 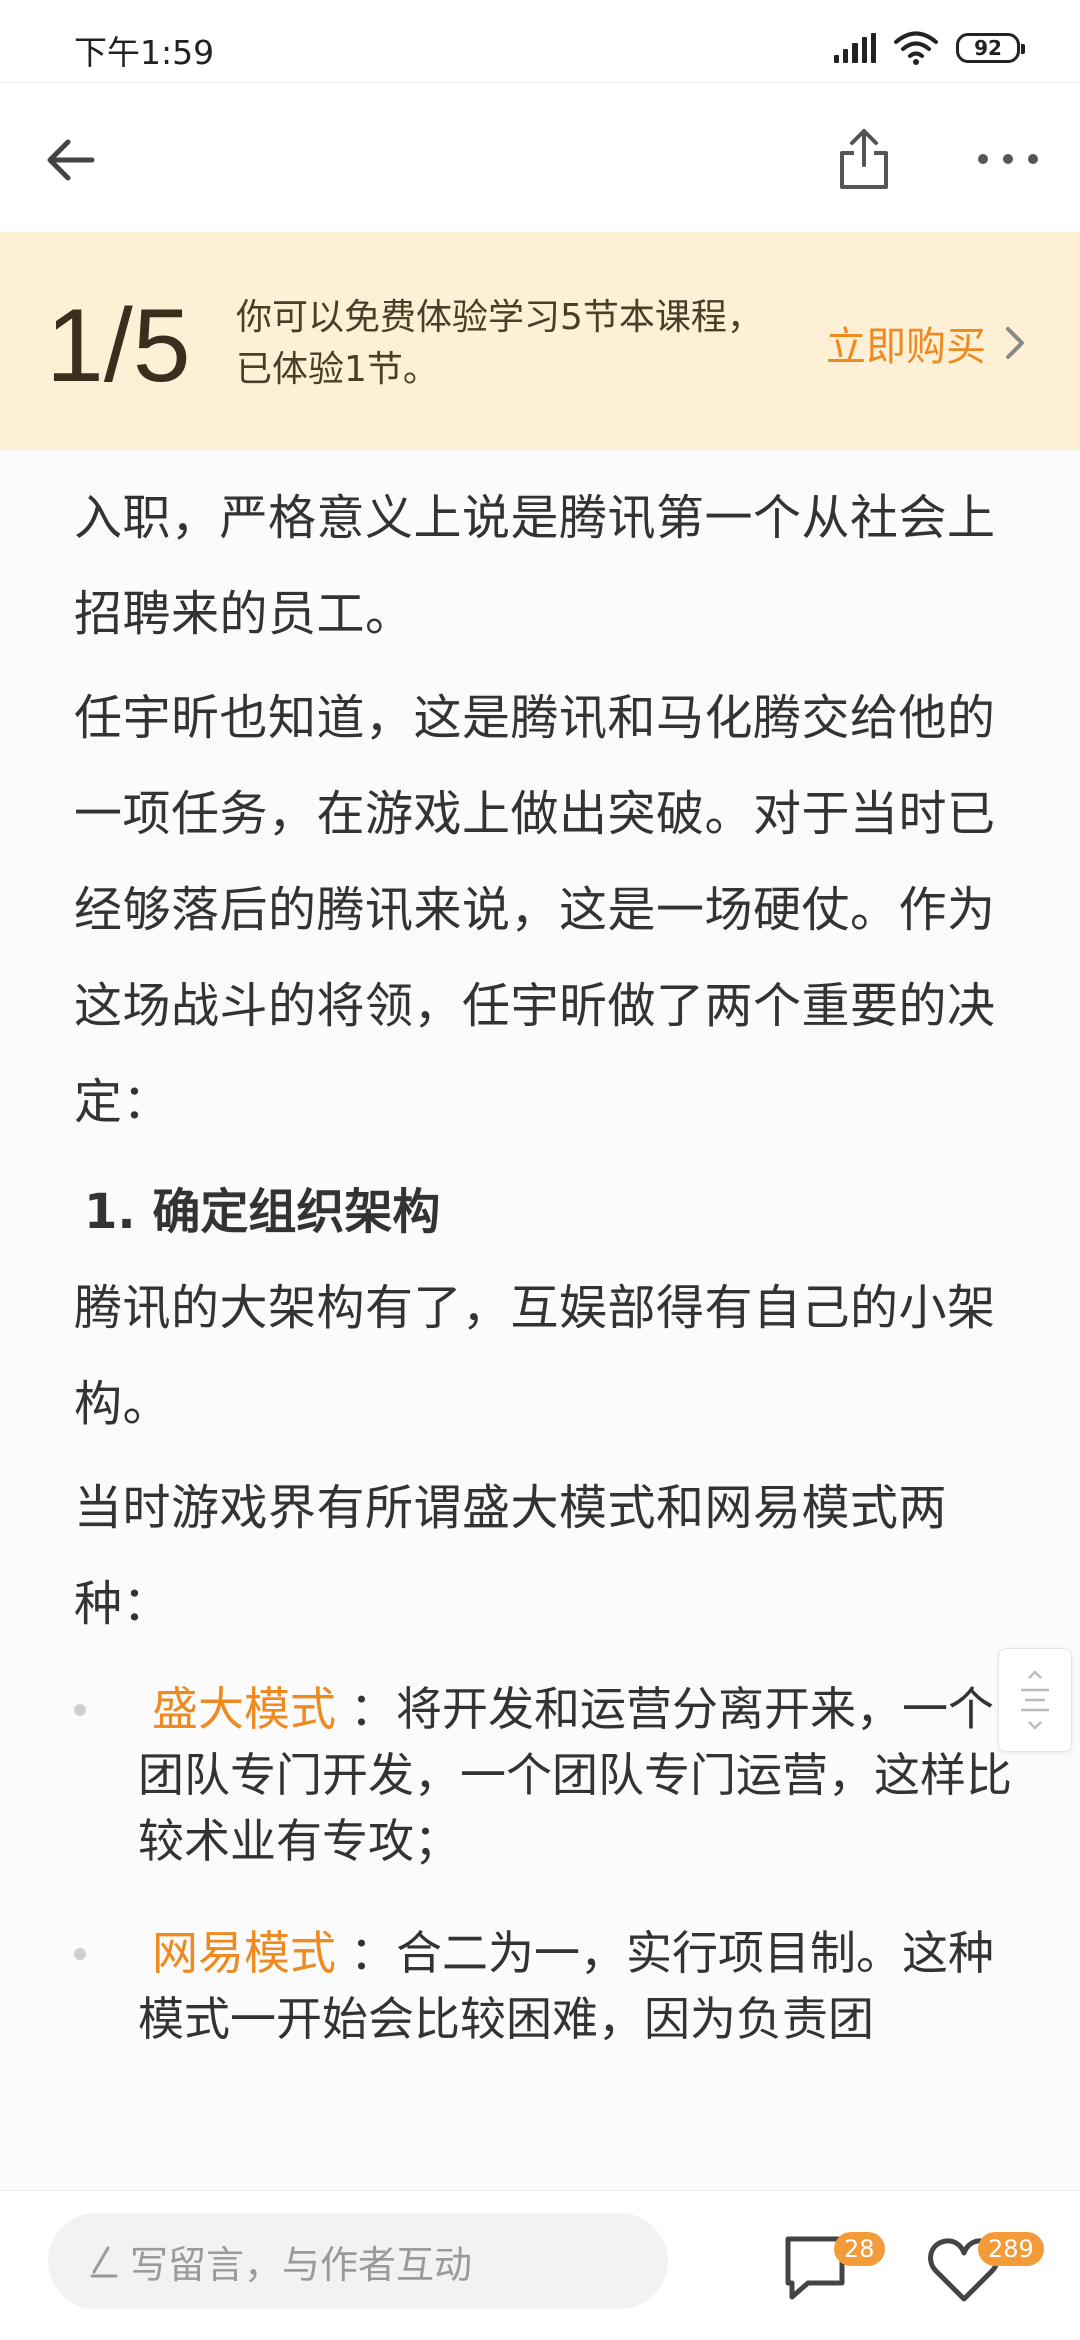 I want to click on buy-now-button: 立即购买, so click(x=926, y=343).